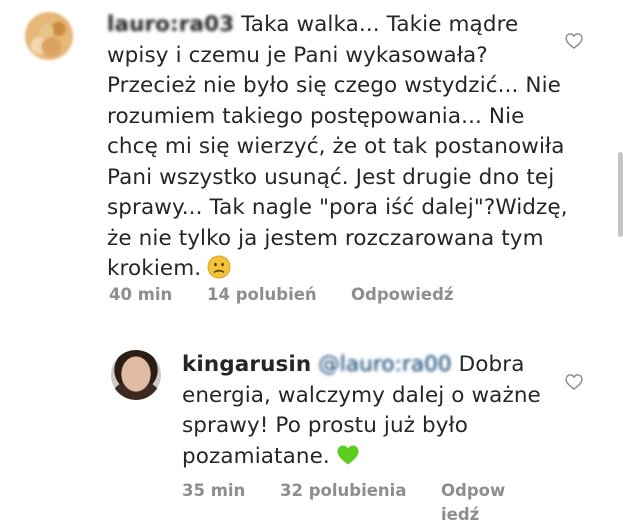 The width and height of the screenshot is (623, 530). I want to click on reply-button: Odpowiedź, so click(402, 295).